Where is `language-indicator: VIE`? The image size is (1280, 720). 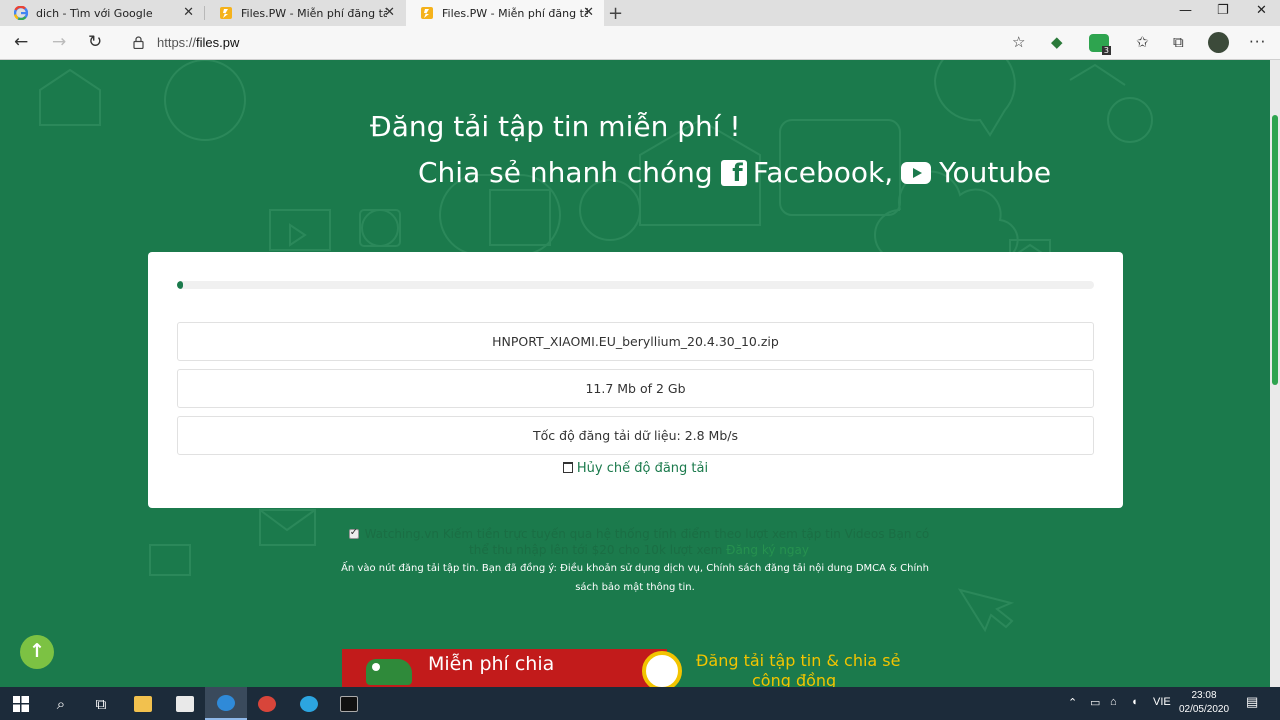
language-indicator: VIE is located at coordinates (1162, 702).